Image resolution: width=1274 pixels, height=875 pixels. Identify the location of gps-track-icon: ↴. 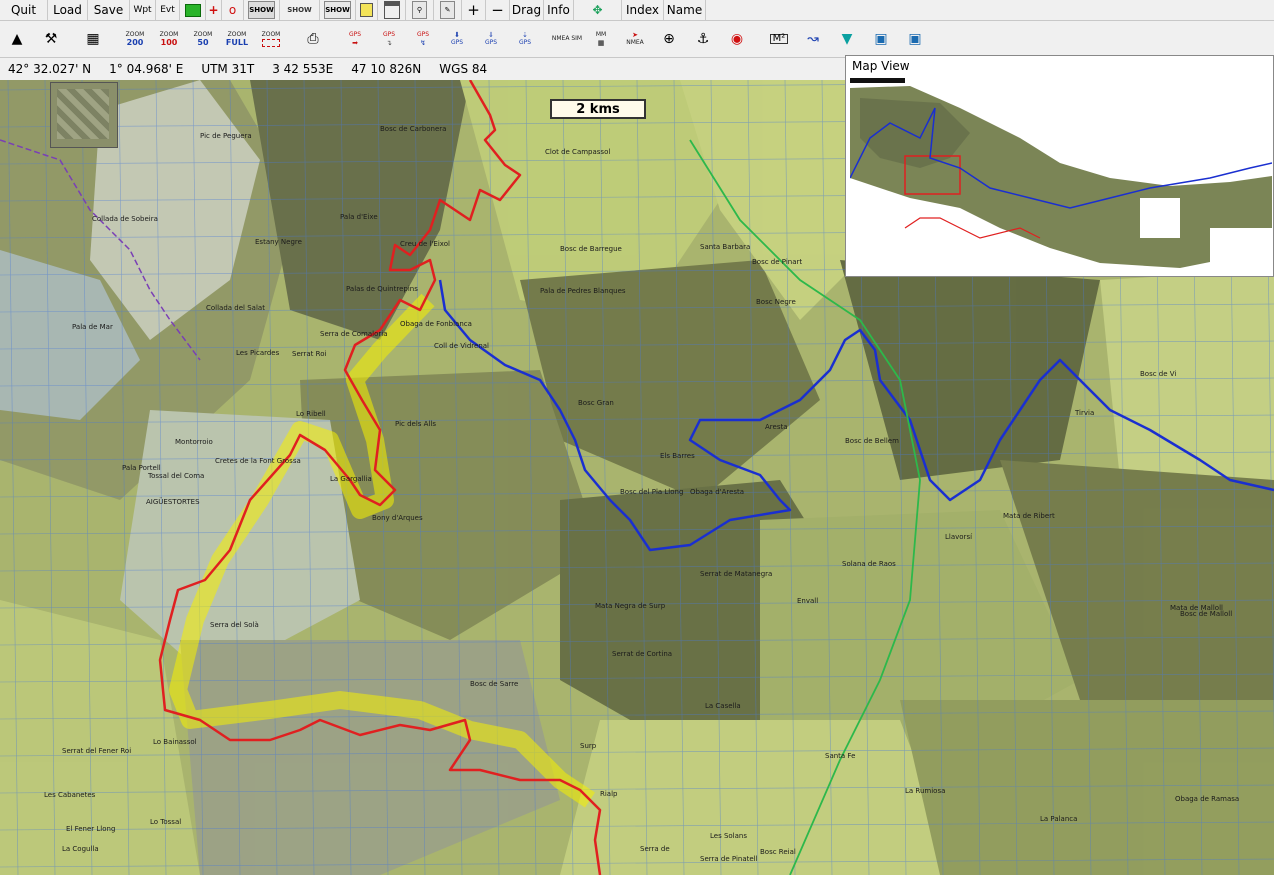
(389, 43).